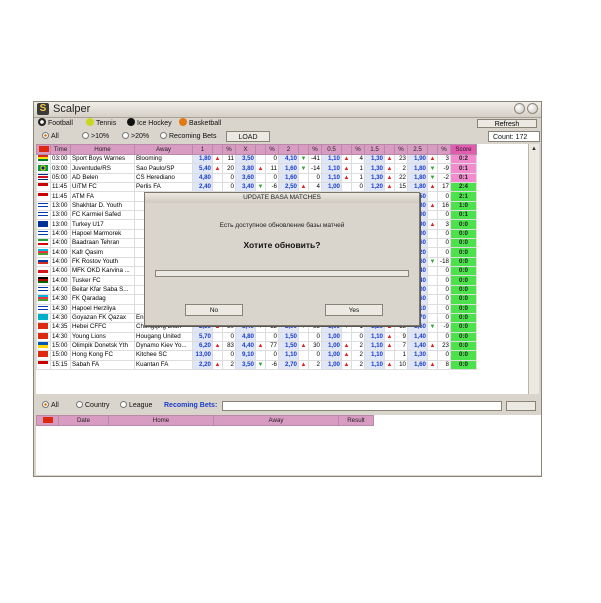 The width and height of the screenshot is (601, 603). Describe the element at coordinates (135, 137) in the screenshot. I see `filter-20-percent: >20%` at that location.